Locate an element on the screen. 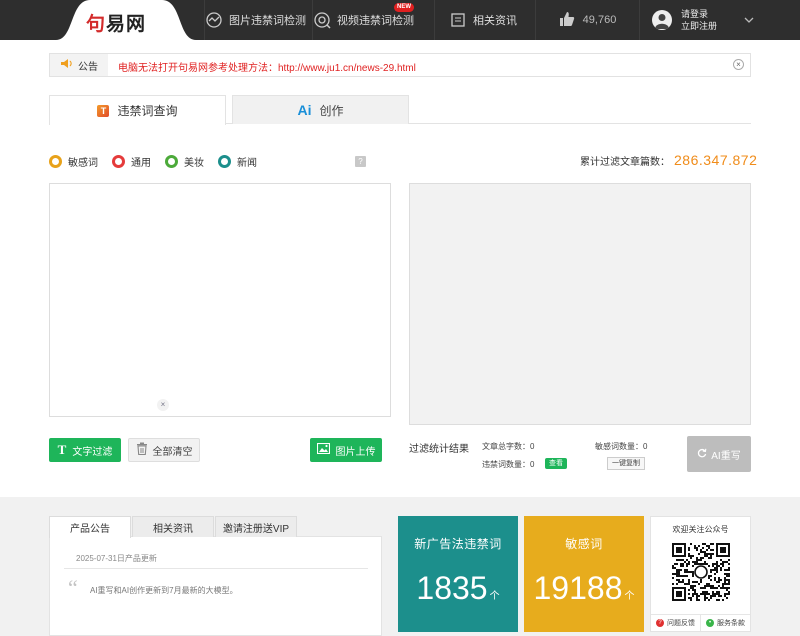  quote-icon: “ is located at coordinates (73, 587).